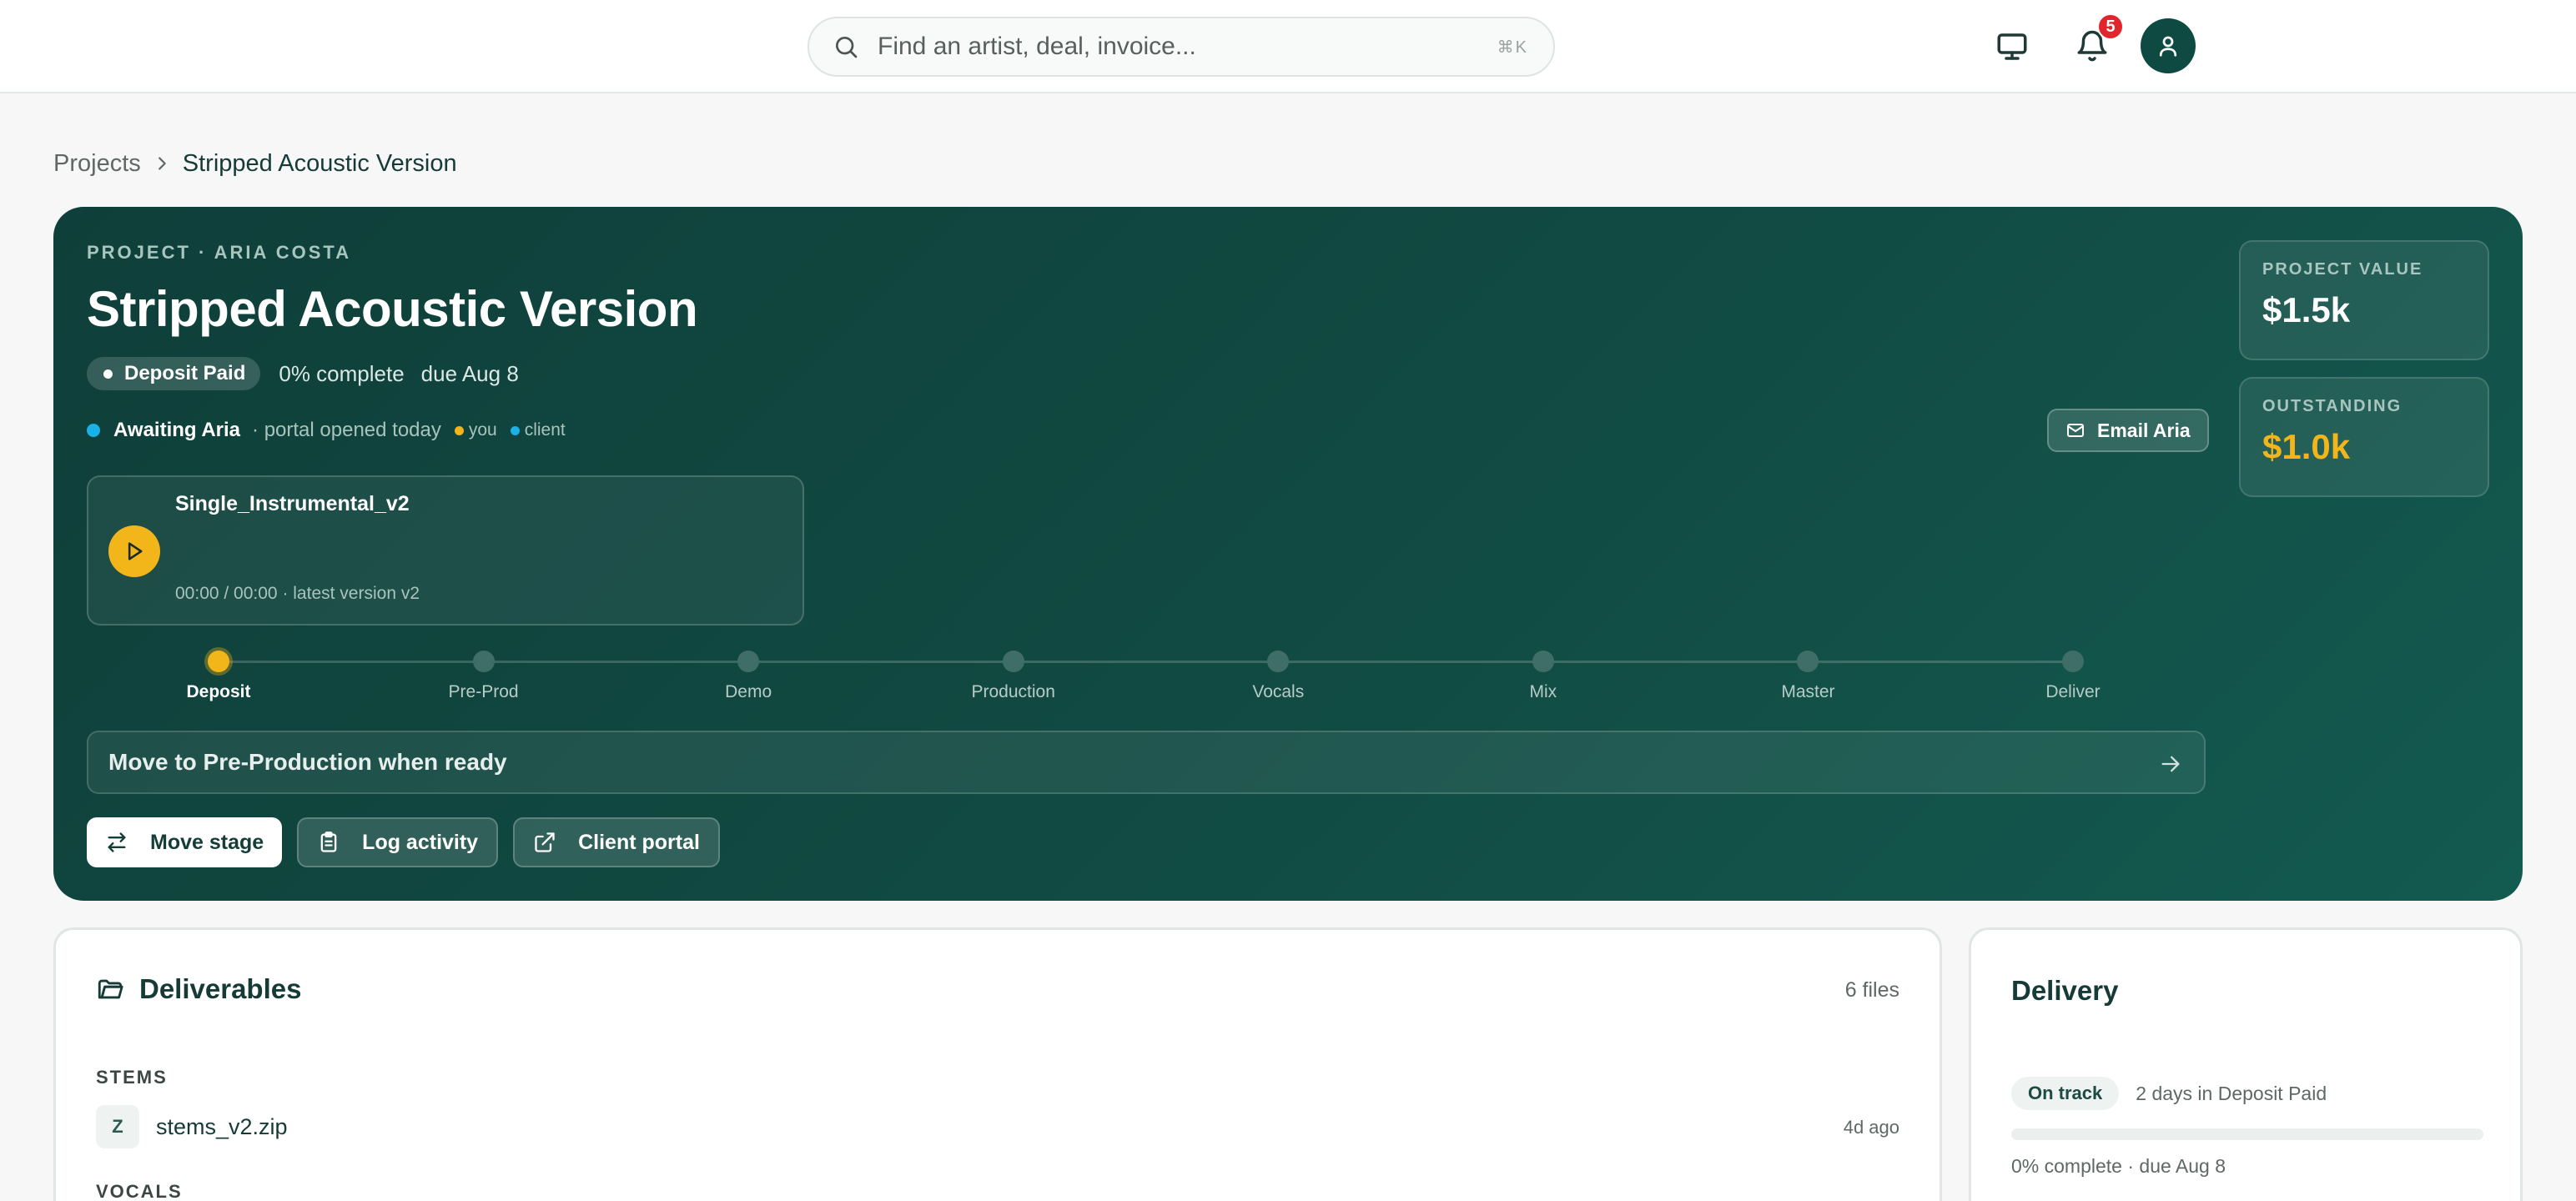  What do you see at coordinates (1278, 676) in the screenshot?
I see `stage-step-vocals: Vocals` at bounding box center [1278, 676].